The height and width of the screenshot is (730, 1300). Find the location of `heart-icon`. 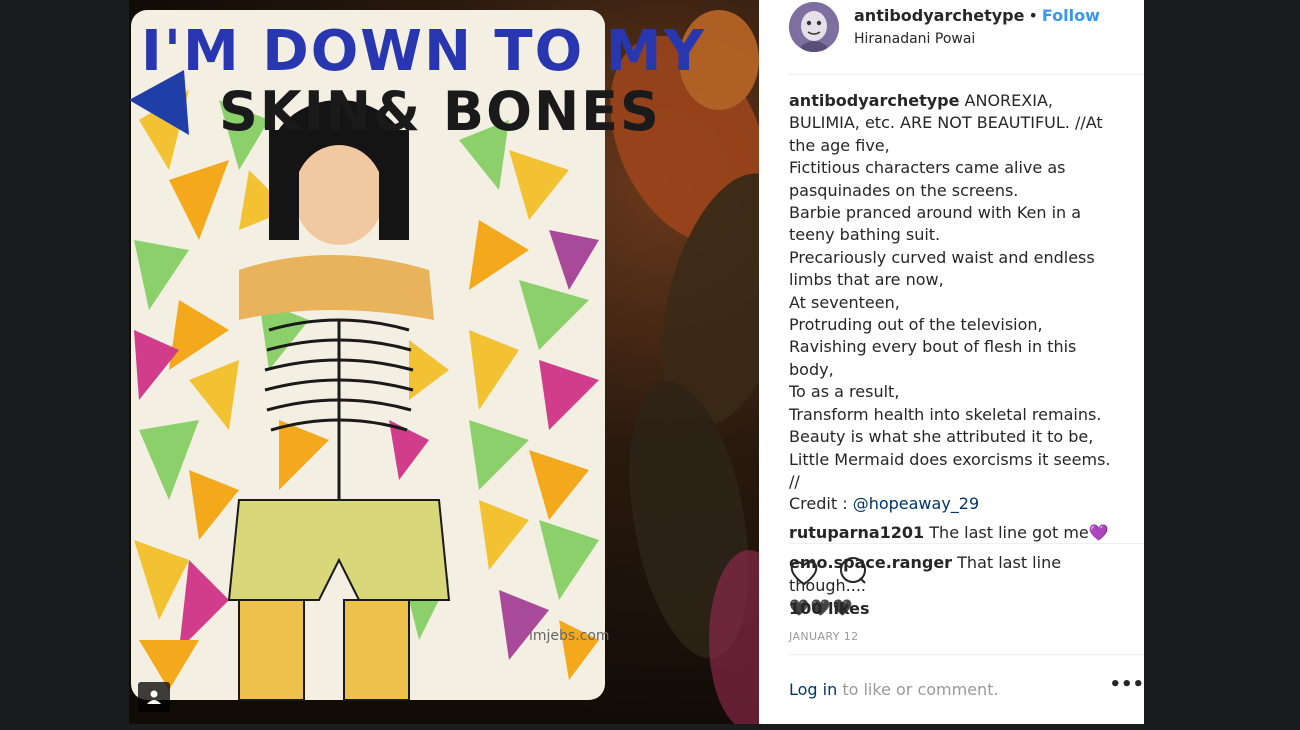

heart-icon is located at coordinates (804, 573).